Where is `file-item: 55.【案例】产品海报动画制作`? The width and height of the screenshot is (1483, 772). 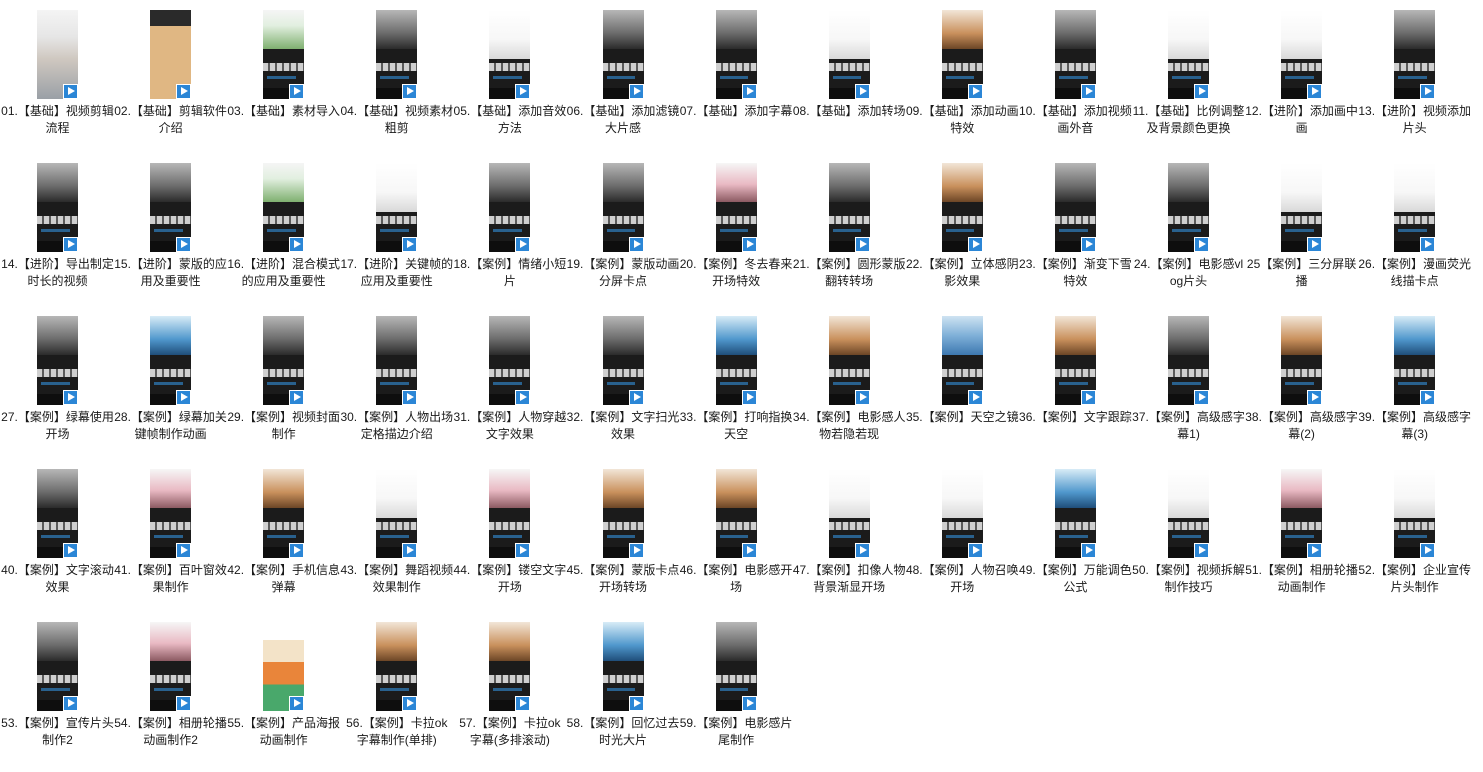
file-item: 55.【案例】产品海报动画制作 is located at coordinates (283, 688).